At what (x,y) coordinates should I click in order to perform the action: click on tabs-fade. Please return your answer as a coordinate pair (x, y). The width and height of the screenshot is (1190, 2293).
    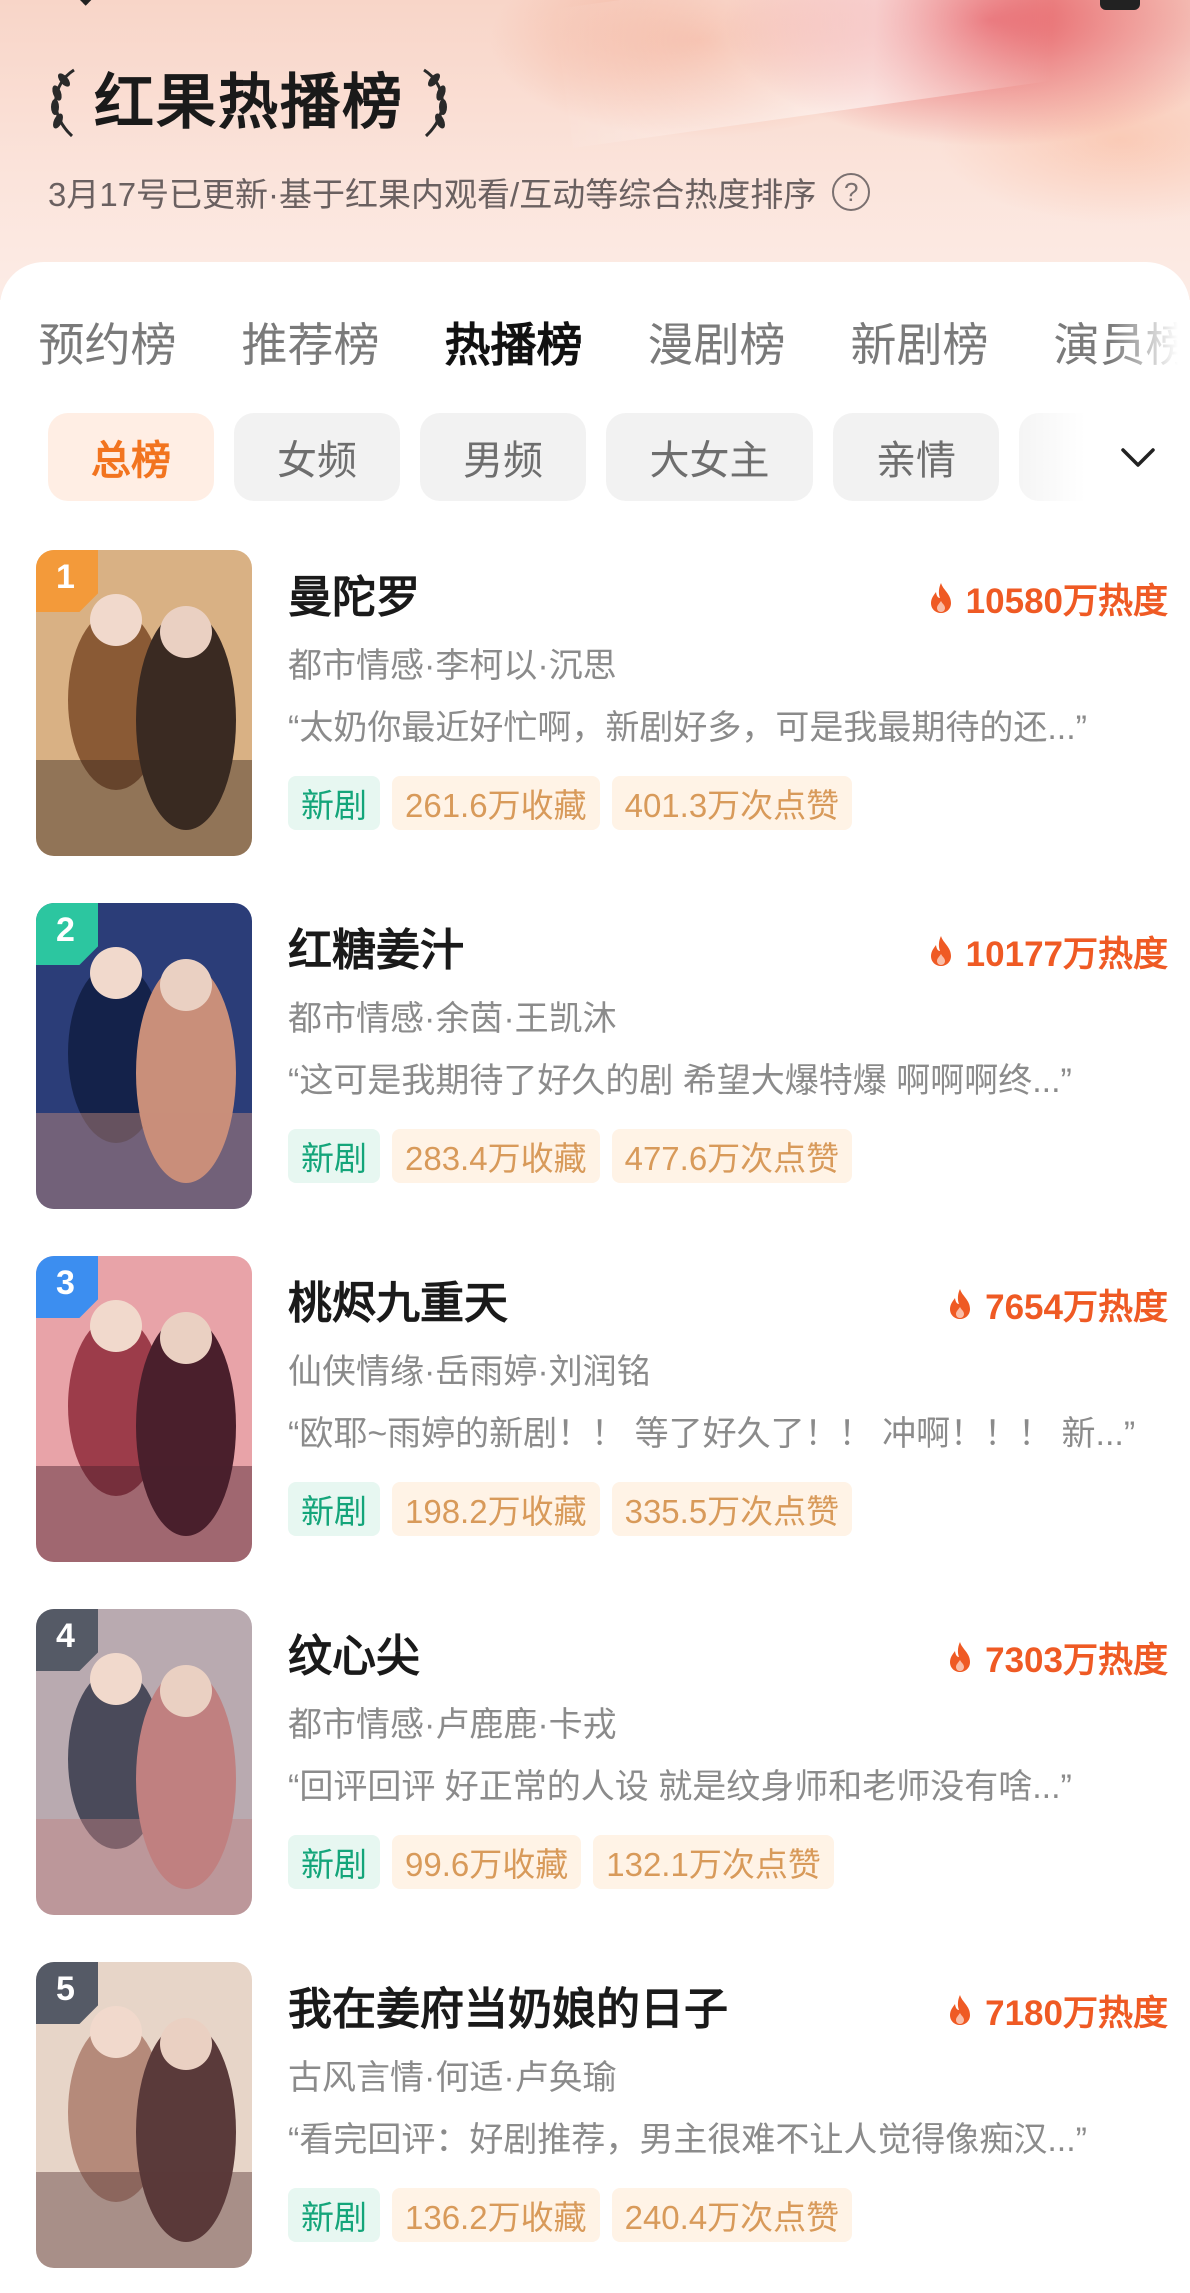
    Looking at the image, I should click on (1150, 347).